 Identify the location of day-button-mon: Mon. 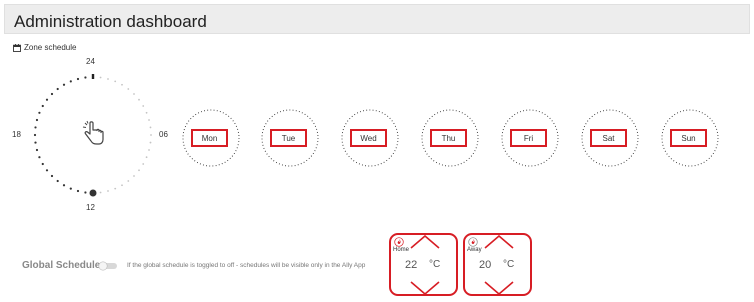
(209, 138).